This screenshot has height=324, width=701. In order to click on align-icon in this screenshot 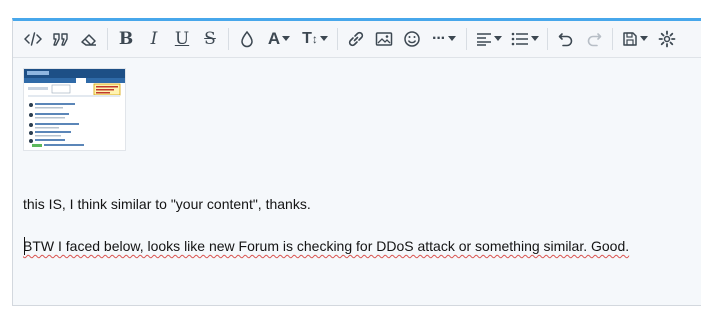, I will do `click(489, 39)`.